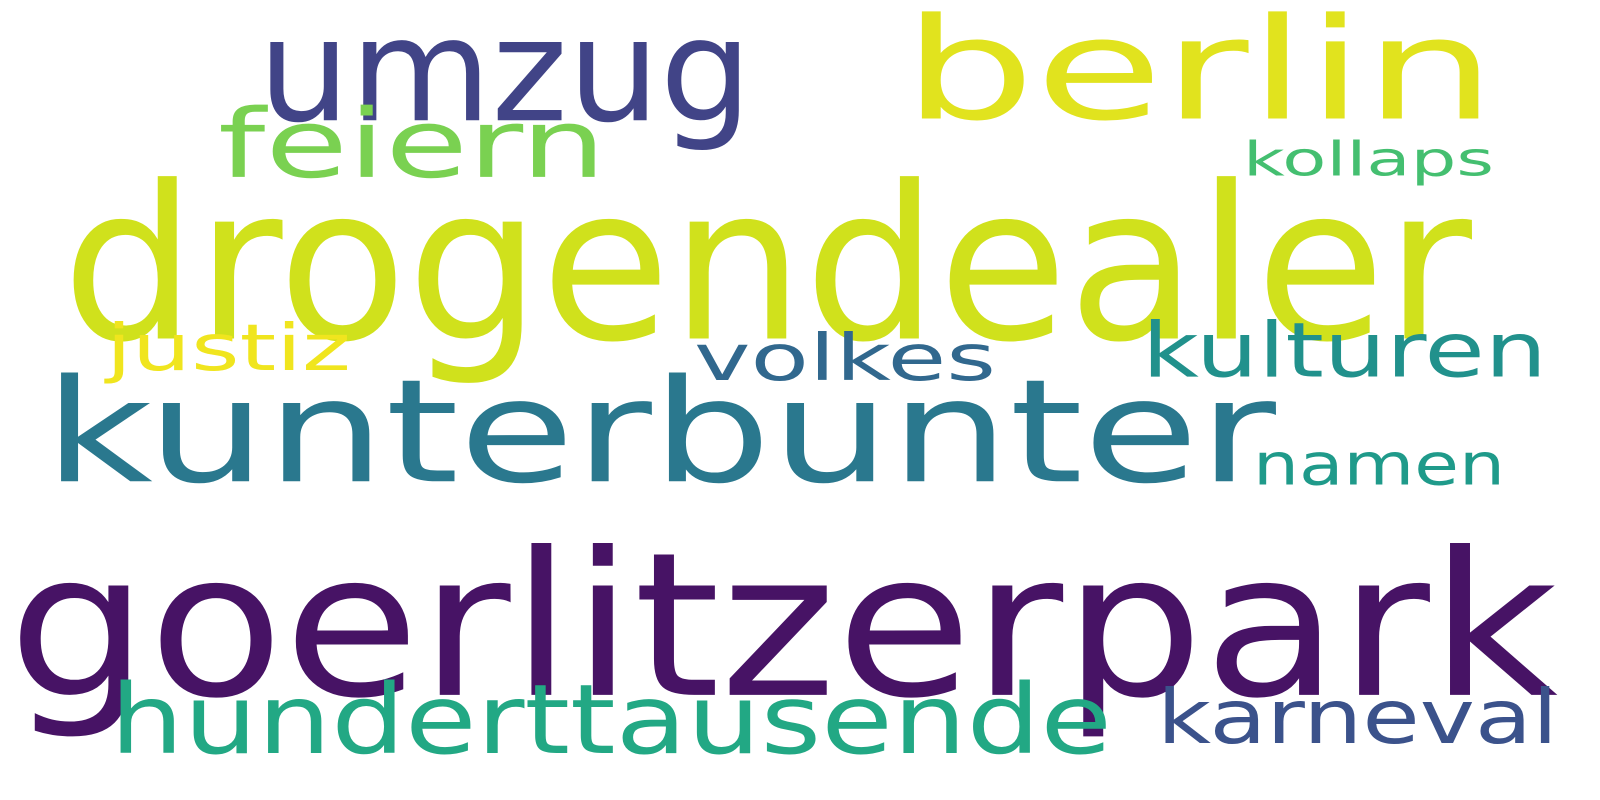  Describe the element at coordinates (1199, 76) in the screenshot. I see `word-berlin: berlin` at that location.